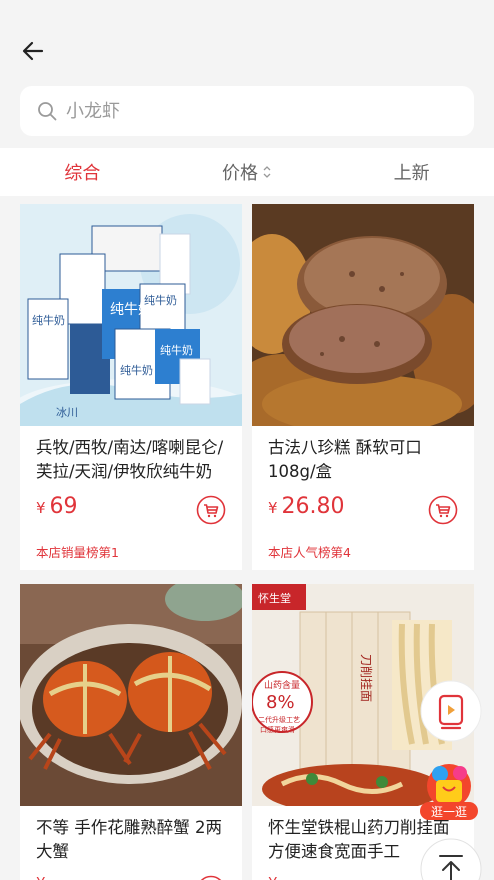  I want to click on image-text: 刀削挂面, so click(366, 678).